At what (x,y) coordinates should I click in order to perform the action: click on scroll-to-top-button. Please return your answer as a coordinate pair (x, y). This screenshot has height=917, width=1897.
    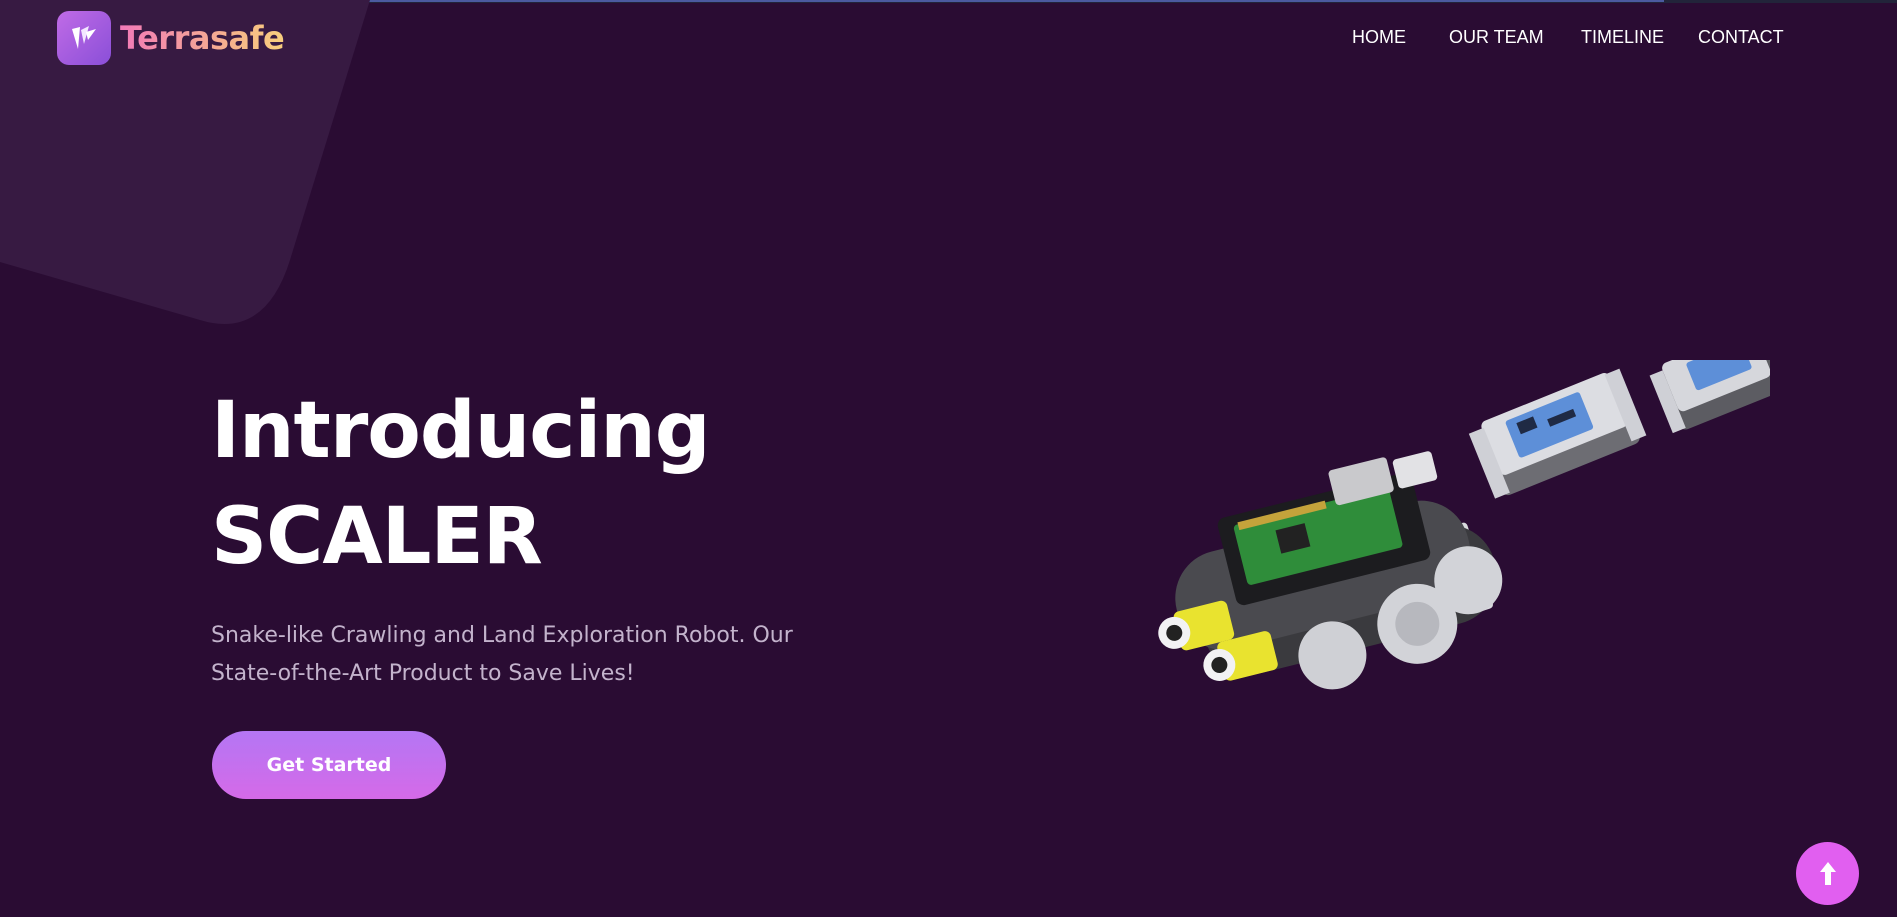
    Looking at the image, I should click on (1827, 873).